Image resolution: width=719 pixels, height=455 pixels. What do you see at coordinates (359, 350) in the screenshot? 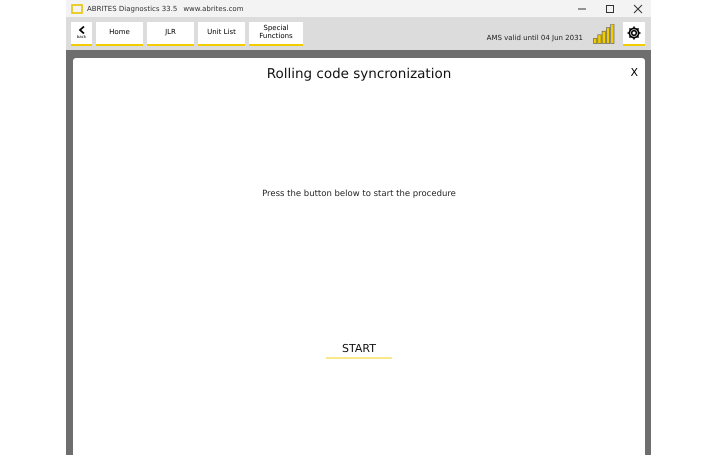
I see `start-button: START` at bounding box center [359, 350].